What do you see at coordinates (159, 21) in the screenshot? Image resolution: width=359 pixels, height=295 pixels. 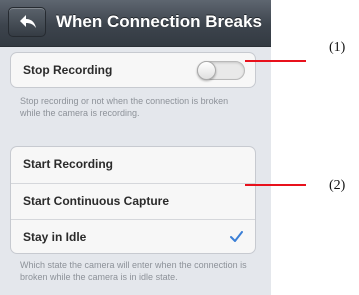 I see `page-title: When Connection Breaks` at bounding box center [159, 21].